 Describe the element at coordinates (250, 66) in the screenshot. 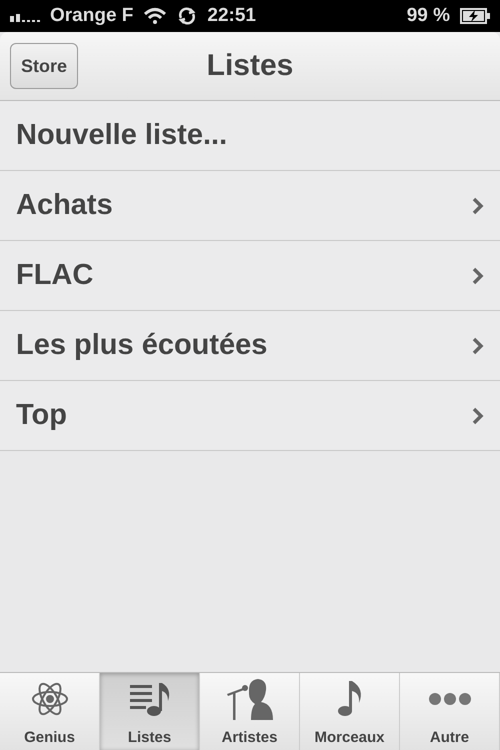

I see `page-title: Listes` at that location.